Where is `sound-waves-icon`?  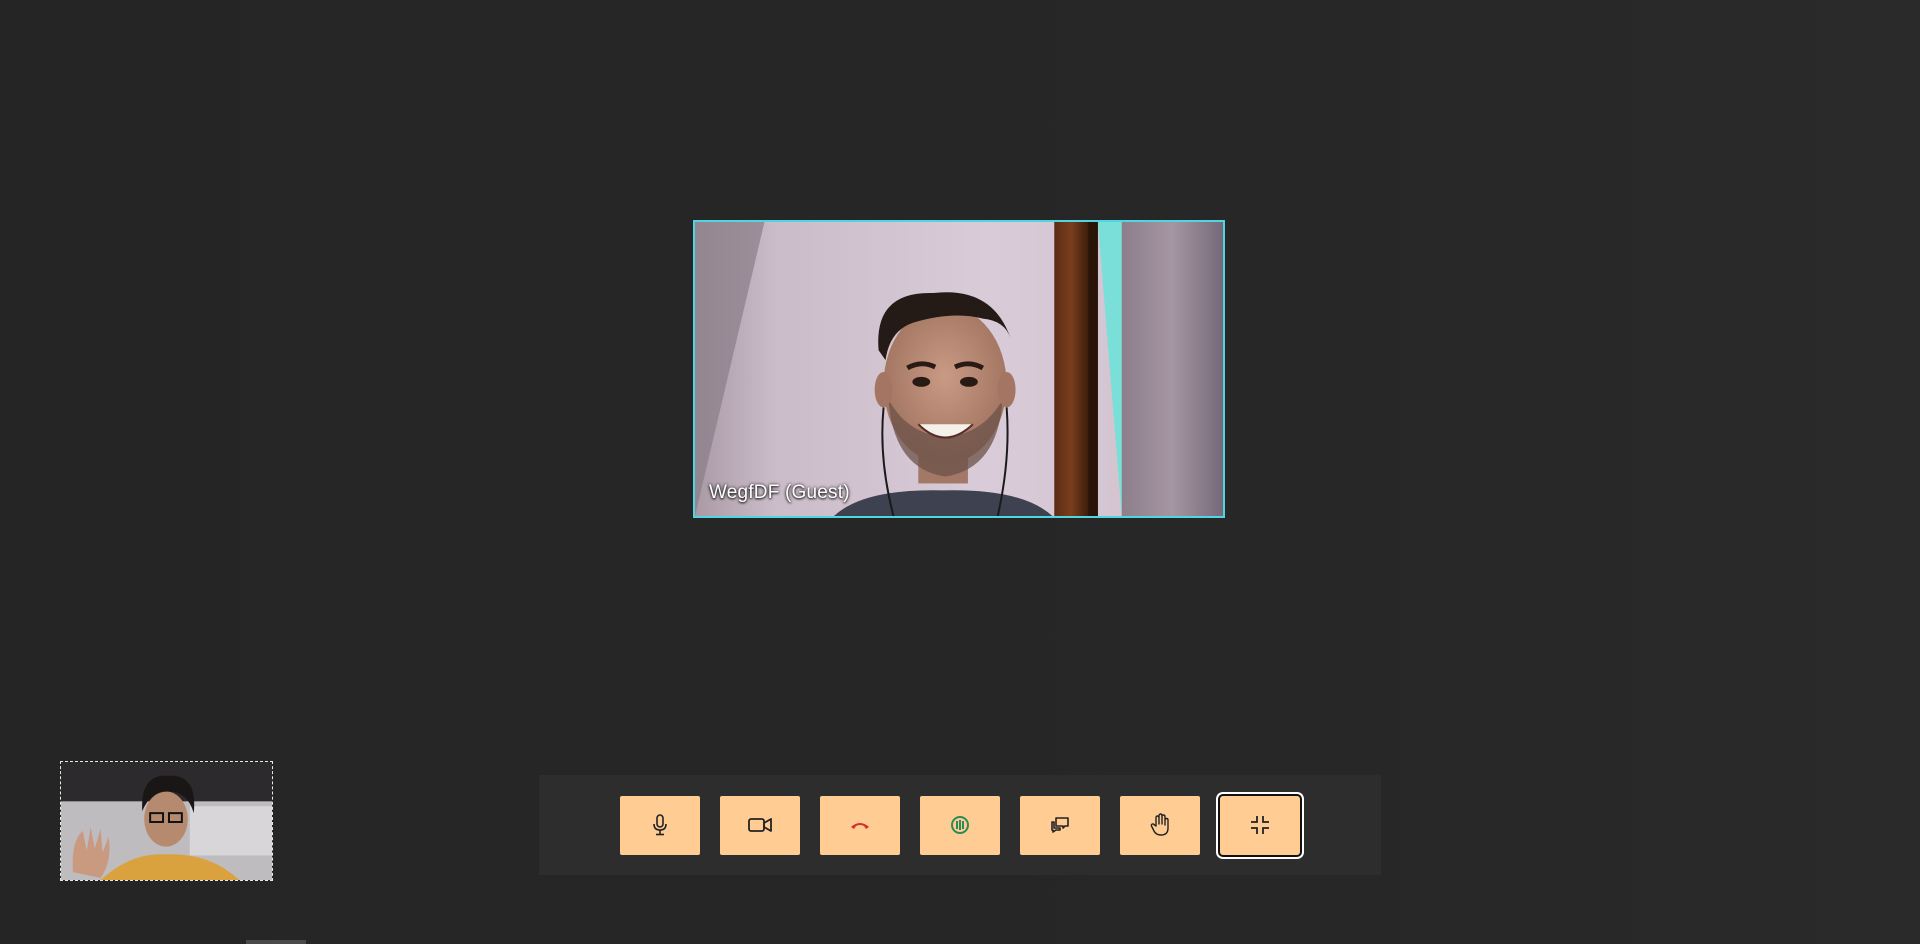
sound-waves-icon is located at coordinates (960, 825).